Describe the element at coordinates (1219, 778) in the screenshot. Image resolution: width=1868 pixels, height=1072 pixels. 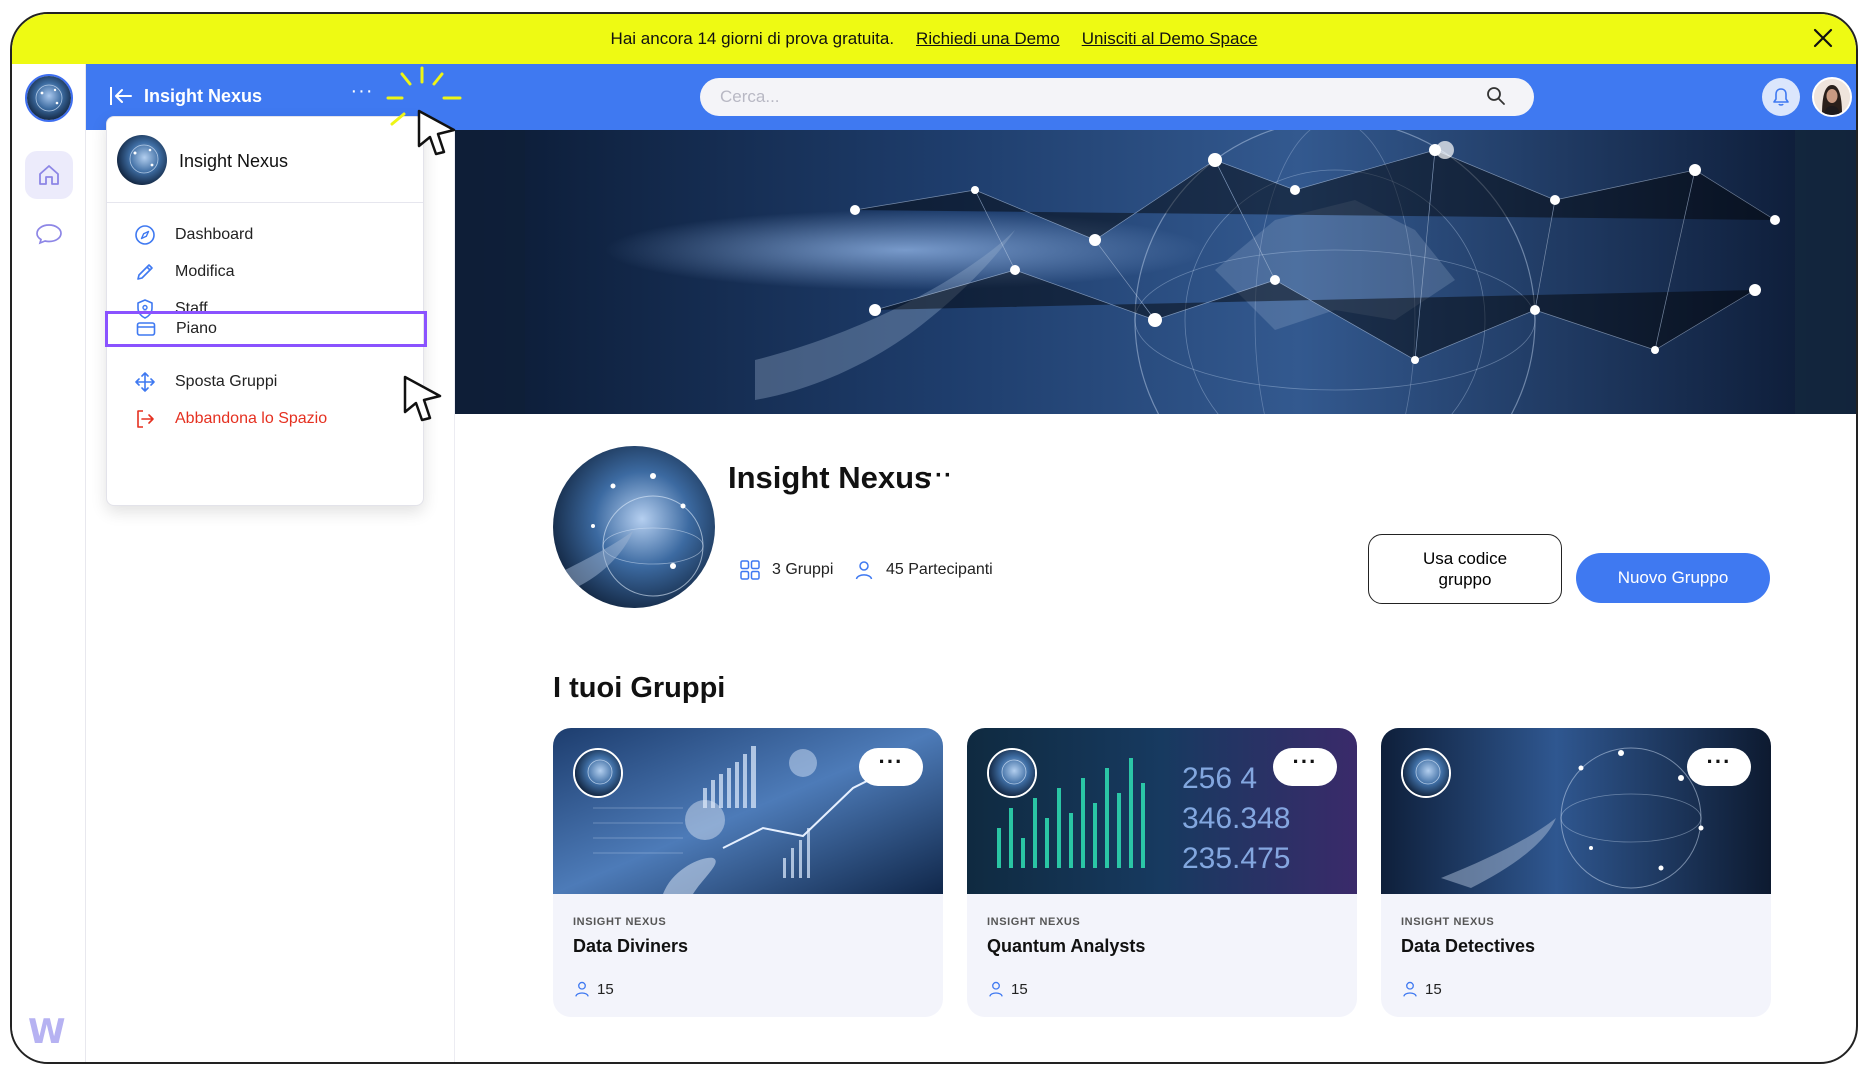
I see `svg-text: 256 4` at that location.